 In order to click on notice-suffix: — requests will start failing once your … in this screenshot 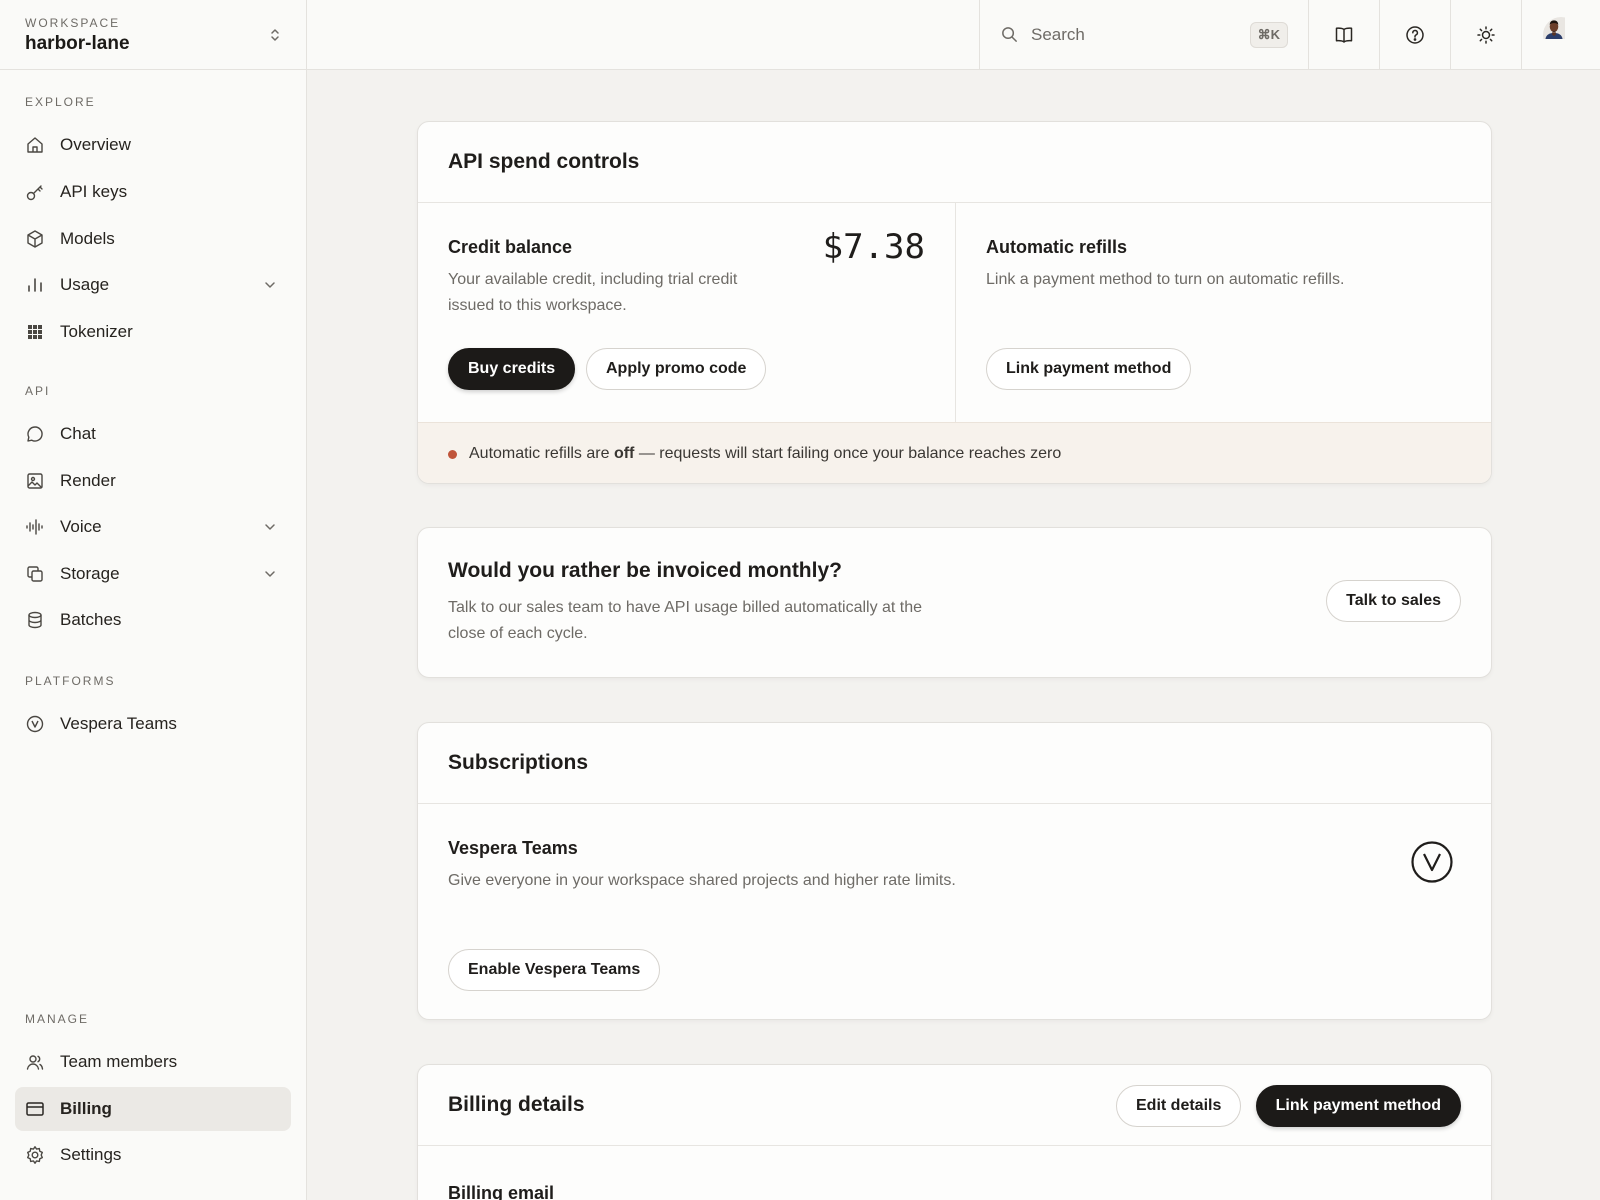, I will do `click(848, 453)`.